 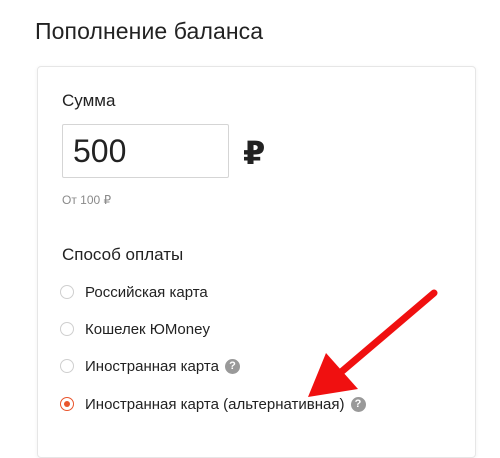 What do you see at coordinates (89, 100) in the screenshot?
I see `amount-label: Сумма` at bounding box center [89, 100].